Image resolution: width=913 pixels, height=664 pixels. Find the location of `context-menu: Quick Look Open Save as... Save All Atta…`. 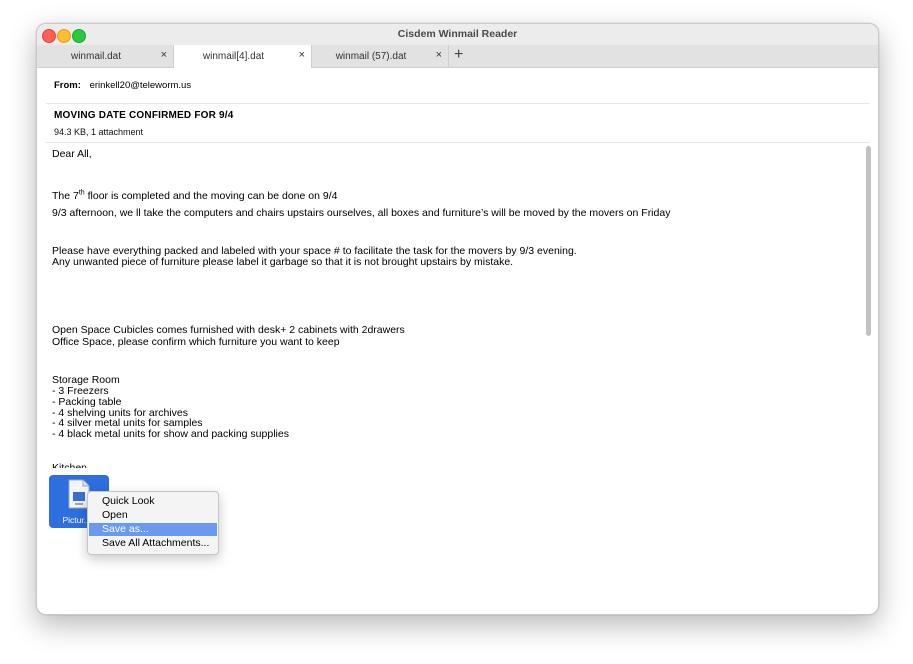

context-menu: Quick Look Open Save as... Save All Atta… is located at coordinates (153, 523).